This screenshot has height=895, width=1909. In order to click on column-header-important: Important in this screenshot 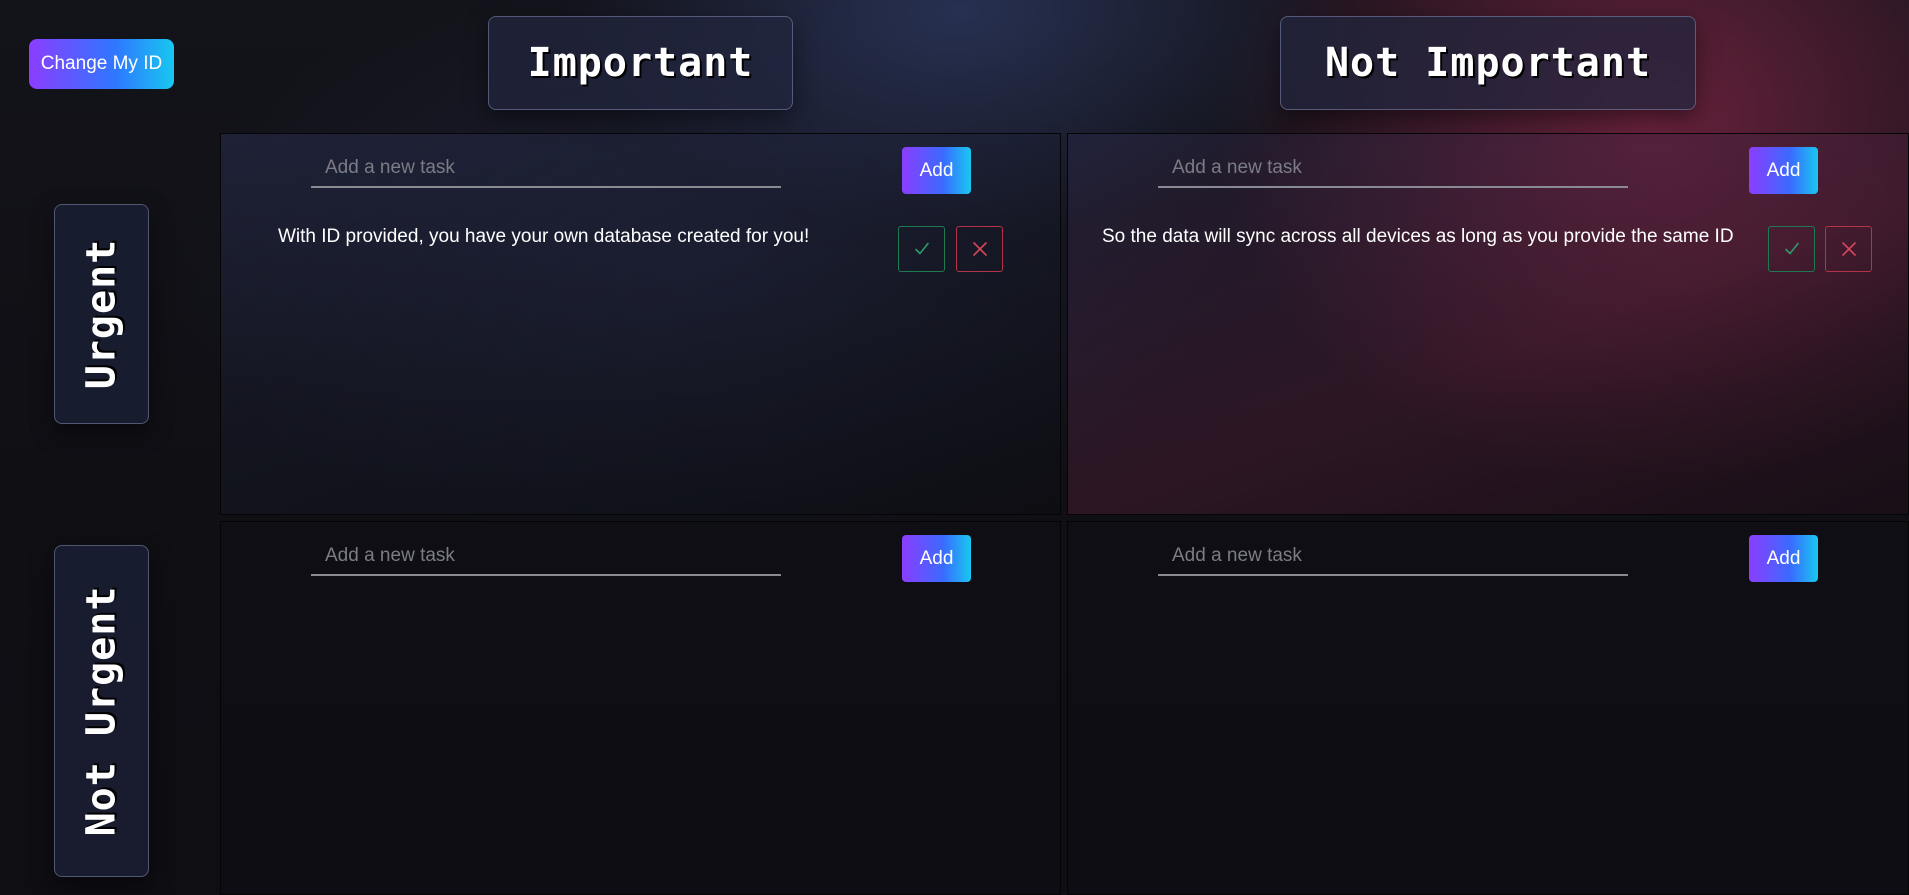, I will do `click(640, 63)`.